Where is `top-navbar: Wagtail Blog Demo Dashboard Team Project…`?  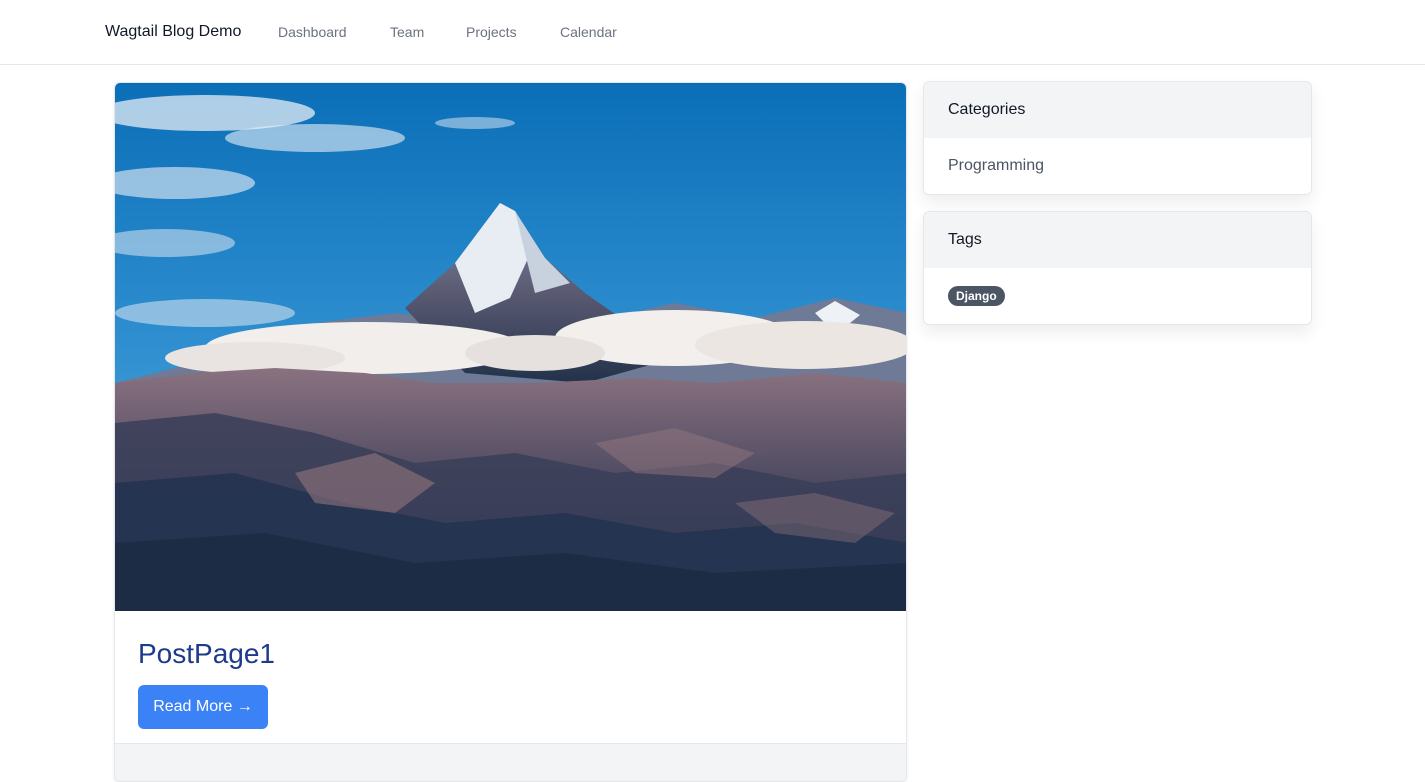
top-navbar: Wagtail Blog Demo Dashboard Team Project… is located at coordinates (712, 32).